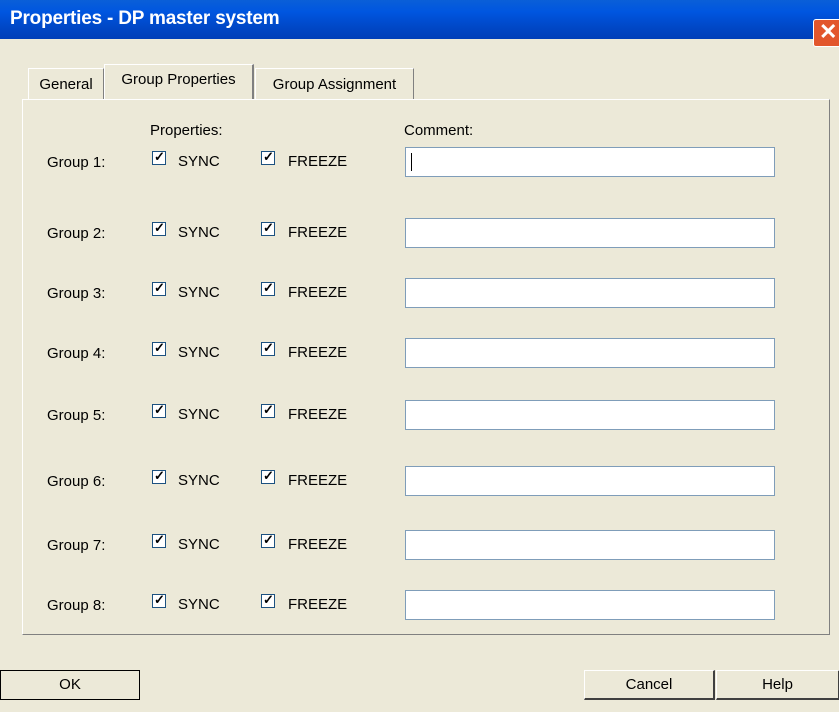  I want to click on group-label: Group 4:, so click(76, 353).